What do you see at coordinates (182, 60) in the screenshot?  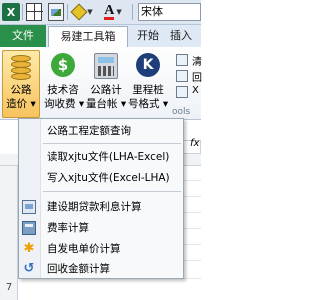 I see `clear-icon` at bounding box center [182, 60].